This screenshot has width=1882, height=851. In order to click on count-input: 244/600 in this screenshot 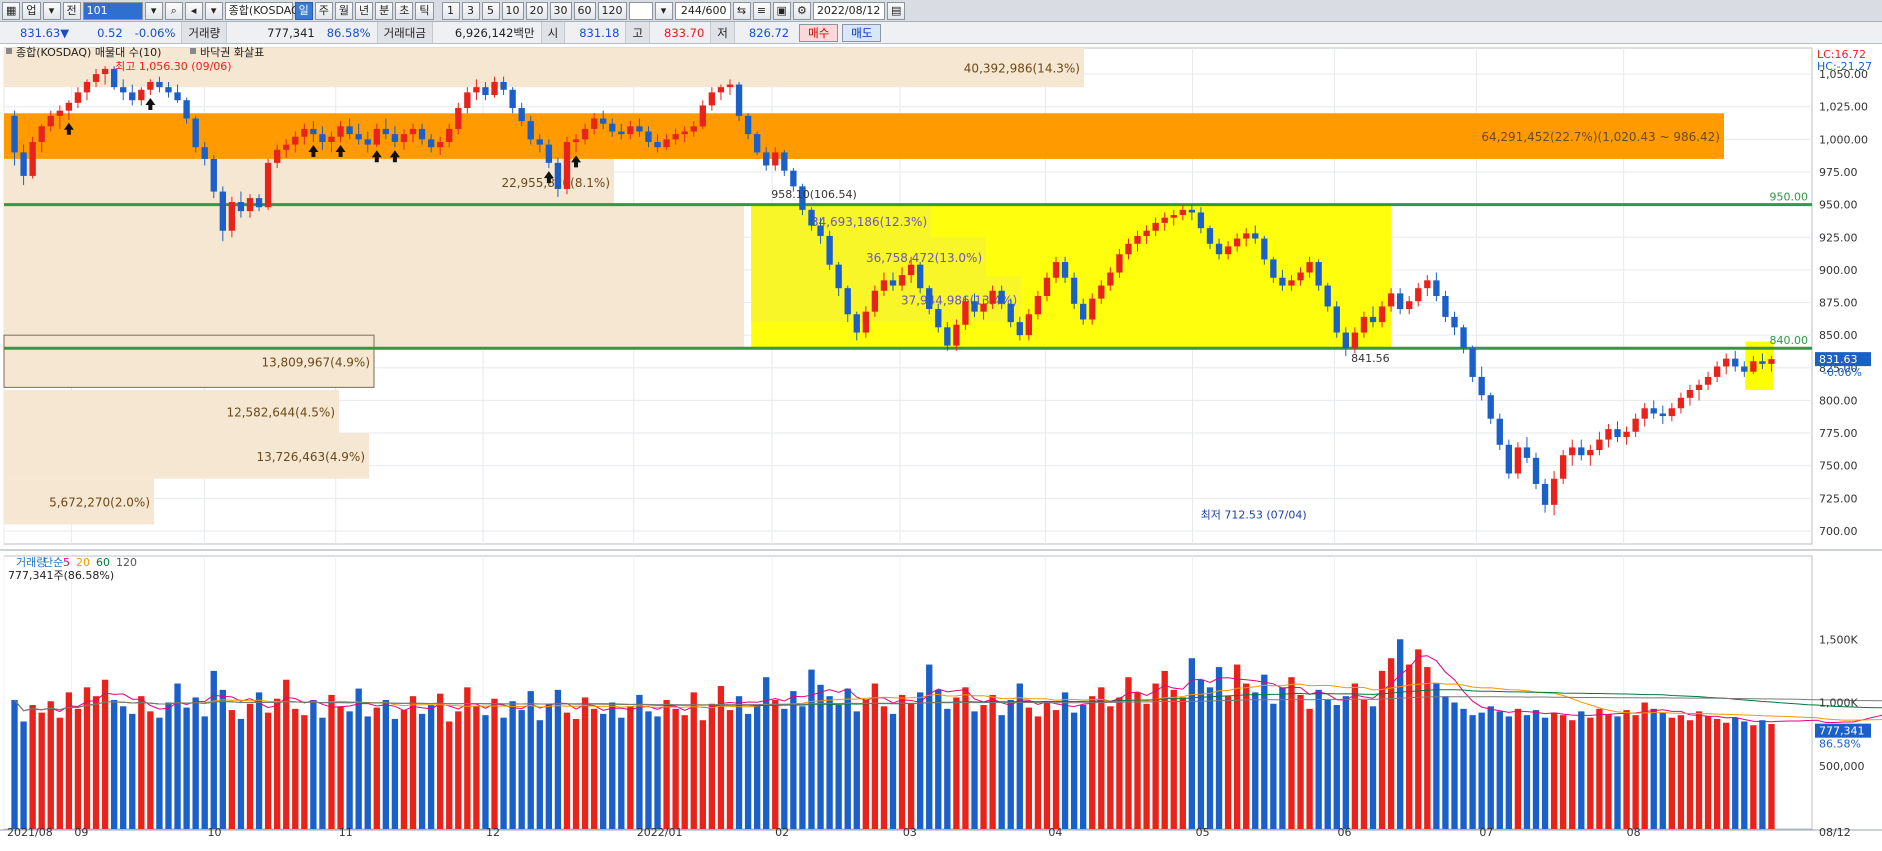, I will do `click(702, 10)`.